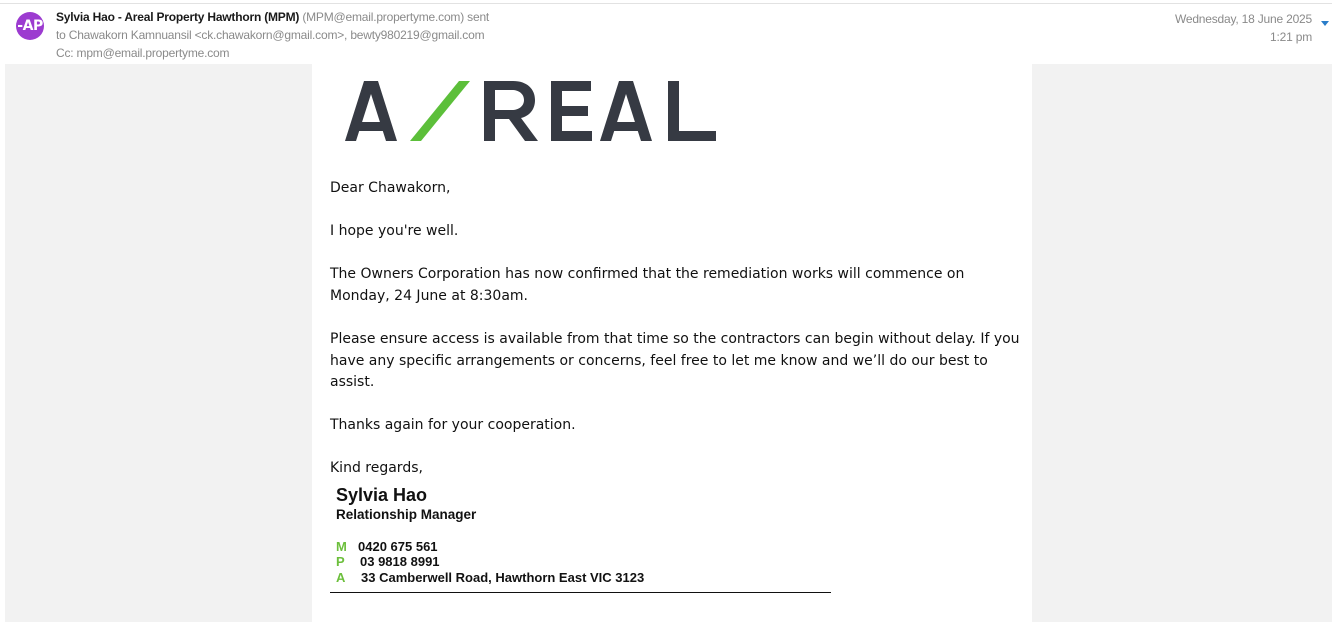 The width and height of the screenshot is (1332, 622). What do you see at coordinates (1243, 28) in the screenshot?
I see `sent-datetime: Wednesday, 18 June 2025 1:21 pm` at bounding box center [1243, 28].